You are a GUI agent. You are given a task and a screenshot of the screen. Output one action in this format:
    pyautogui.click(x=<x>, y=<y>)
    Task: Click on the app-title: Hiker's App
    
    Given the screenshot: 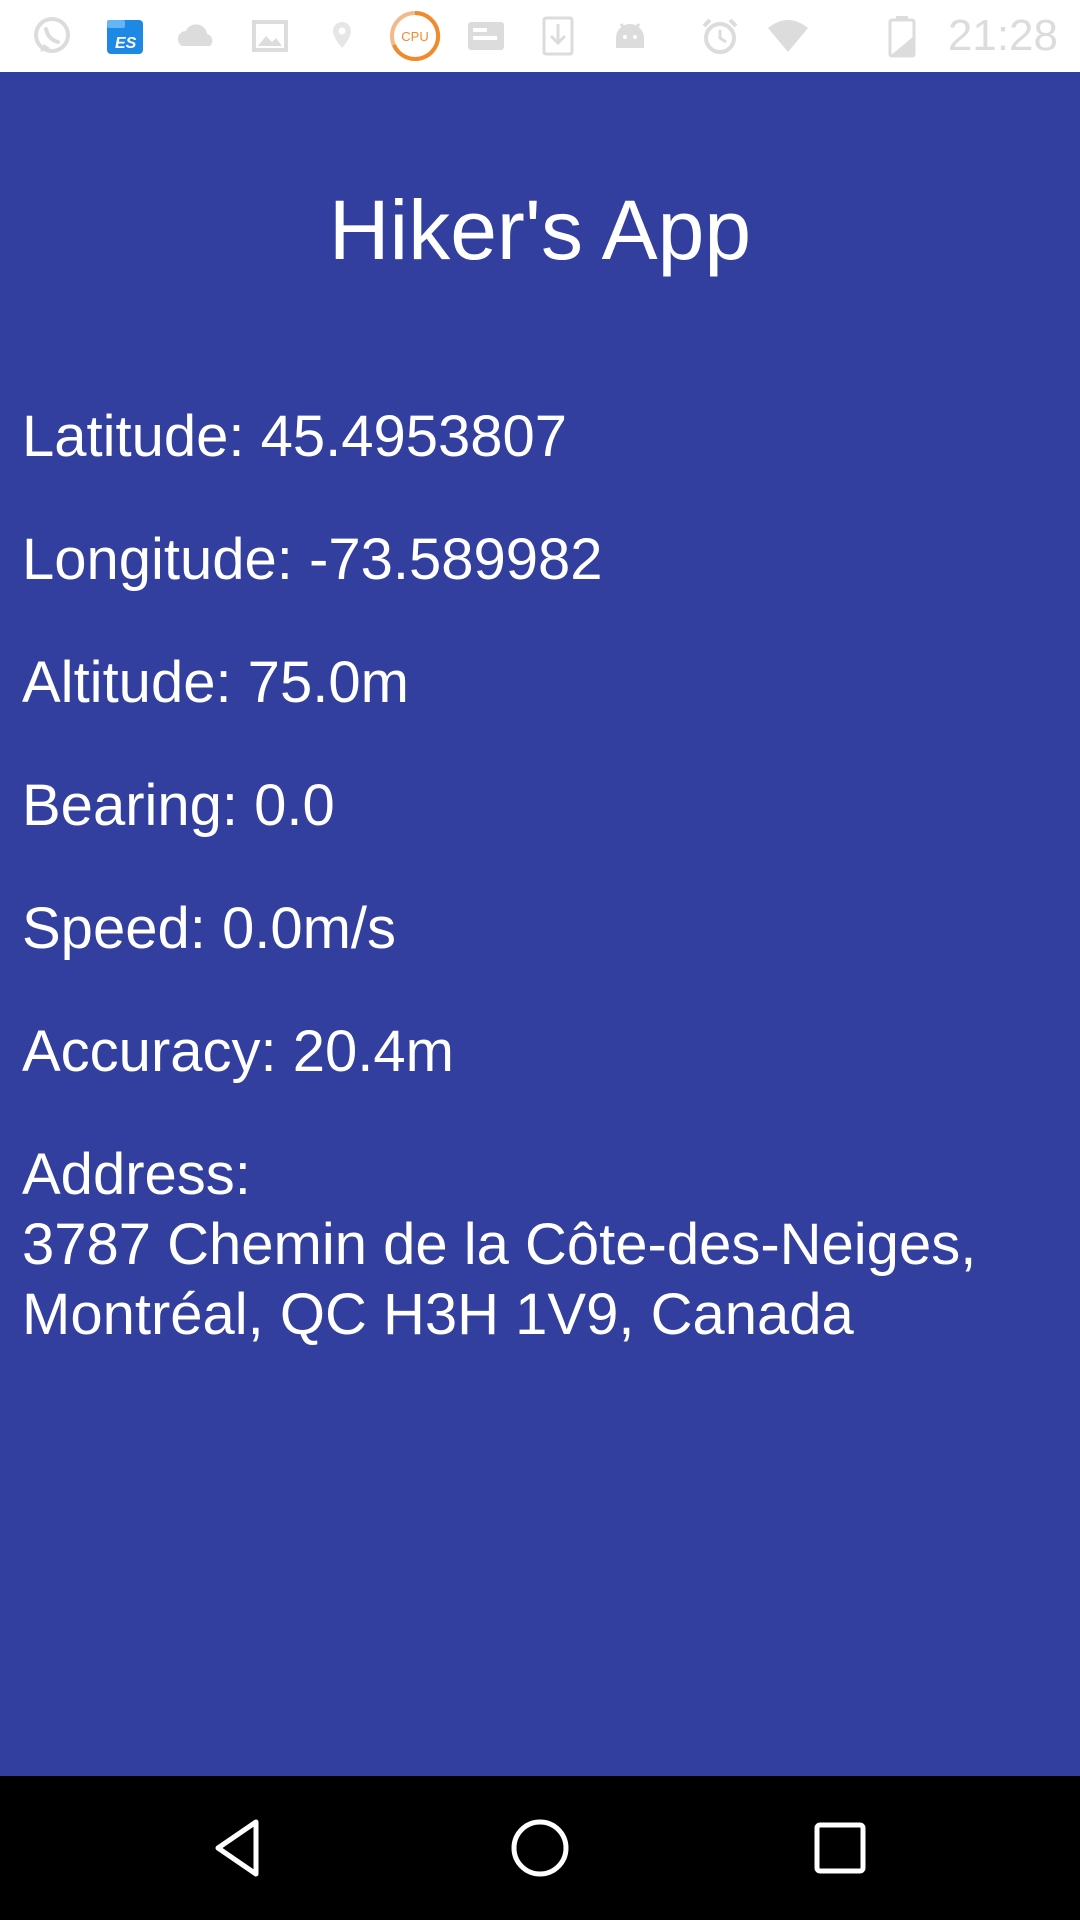 What is the action you would take?
    pyautogui.click(x=540, y=230)
    